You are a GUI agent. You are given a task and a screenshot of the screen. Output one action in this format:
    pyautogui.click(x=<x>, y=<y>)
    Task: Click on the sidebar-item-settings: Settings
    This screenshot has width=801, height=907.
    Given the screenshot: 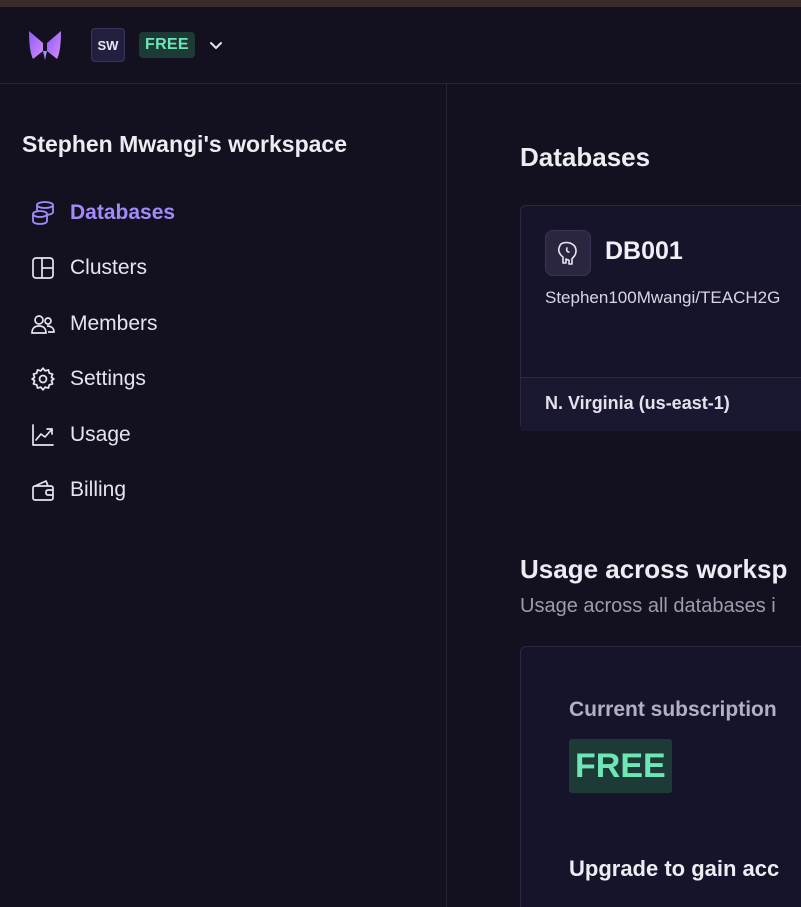 What is the action you would take?
    pyautogui.click(x=88, y=379)
    